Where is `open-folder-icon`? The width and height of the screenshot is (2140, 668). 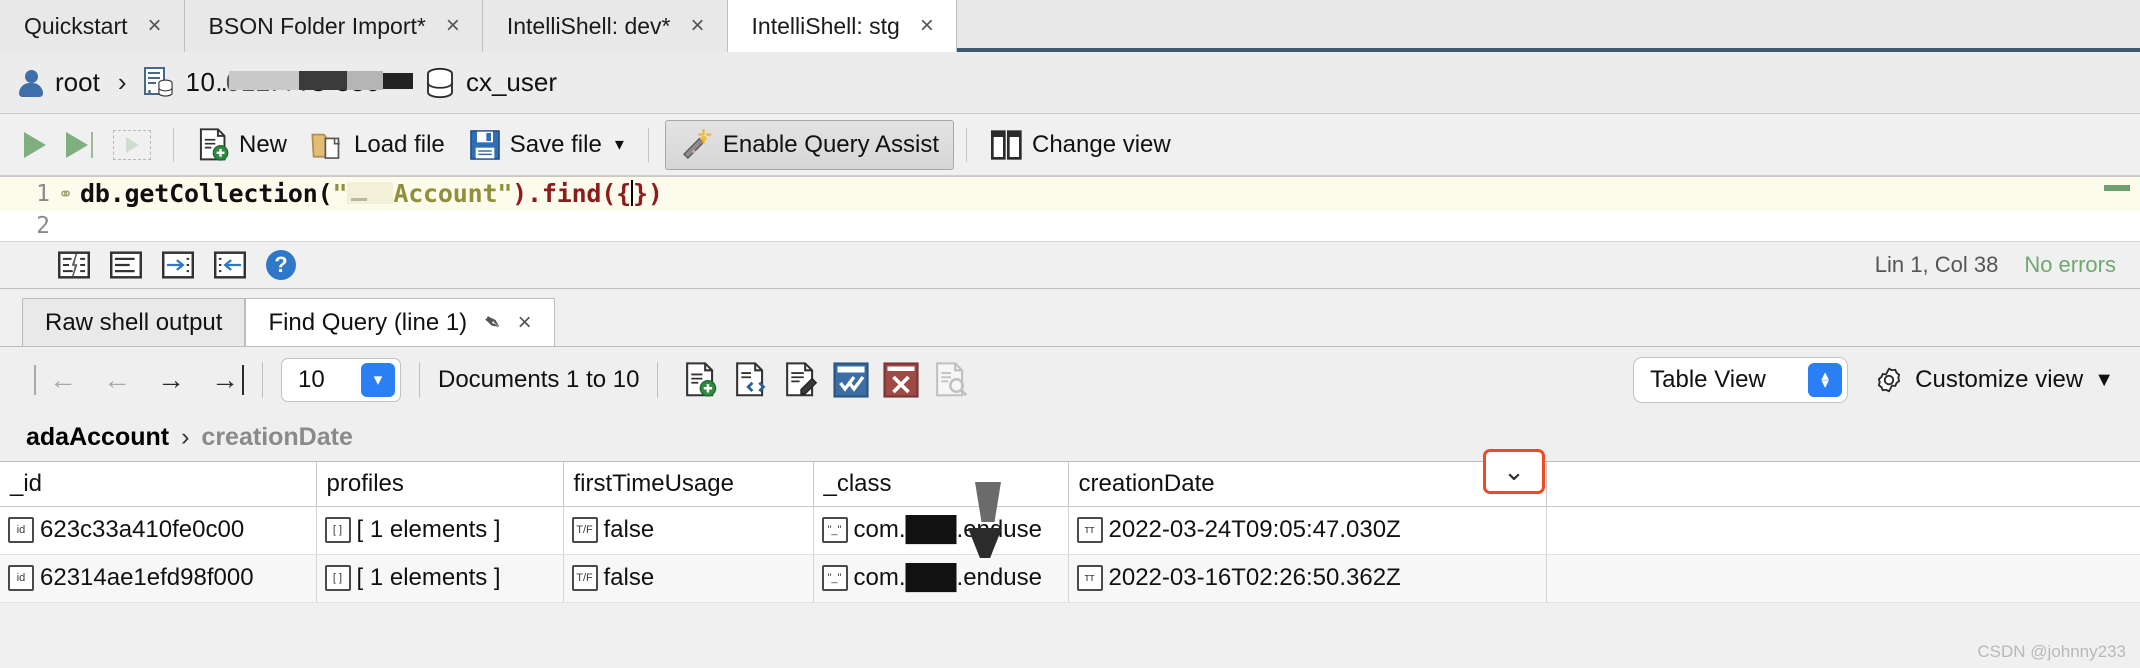
open-folder-icon is located at coordinates (325, 146).